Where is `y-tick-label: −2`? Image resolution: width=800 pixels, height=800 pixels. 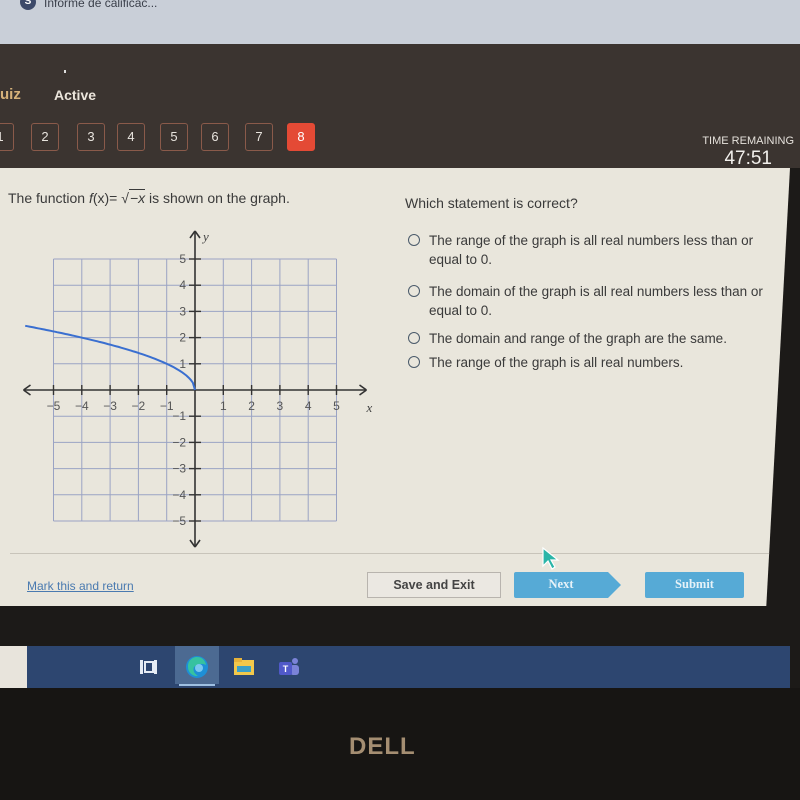
y-tick-label: −2 is located at coordinates (179, 442).